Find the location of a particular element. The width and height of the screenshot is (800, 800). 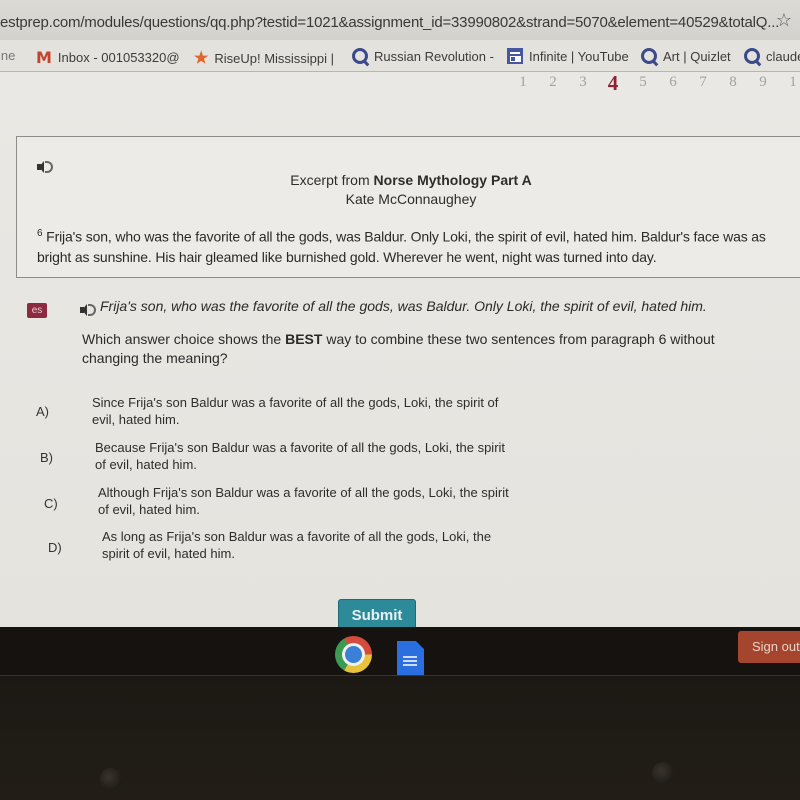

calendar-app-icon is located at coordinates (515, 56).